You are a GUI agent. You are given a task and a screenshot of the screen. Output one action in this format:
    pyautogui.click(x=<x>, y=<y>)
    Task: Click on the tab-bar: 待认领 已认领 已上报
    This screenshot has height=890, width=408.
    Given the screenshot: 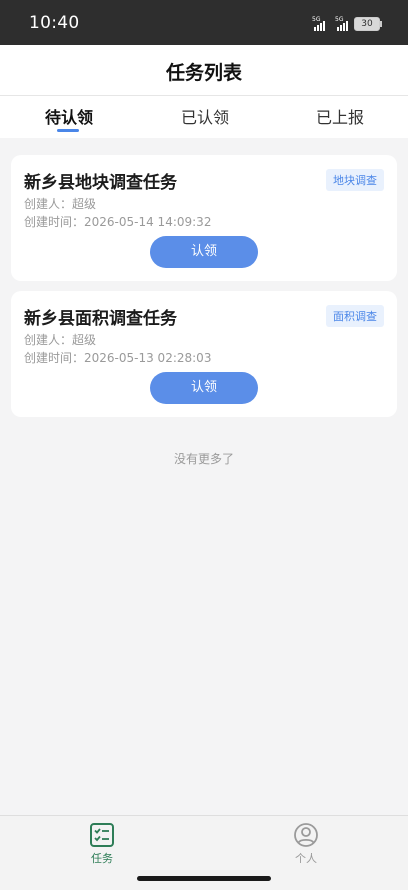 What is the action you would take?
    pyautogui.click(x=204, y=117)
    